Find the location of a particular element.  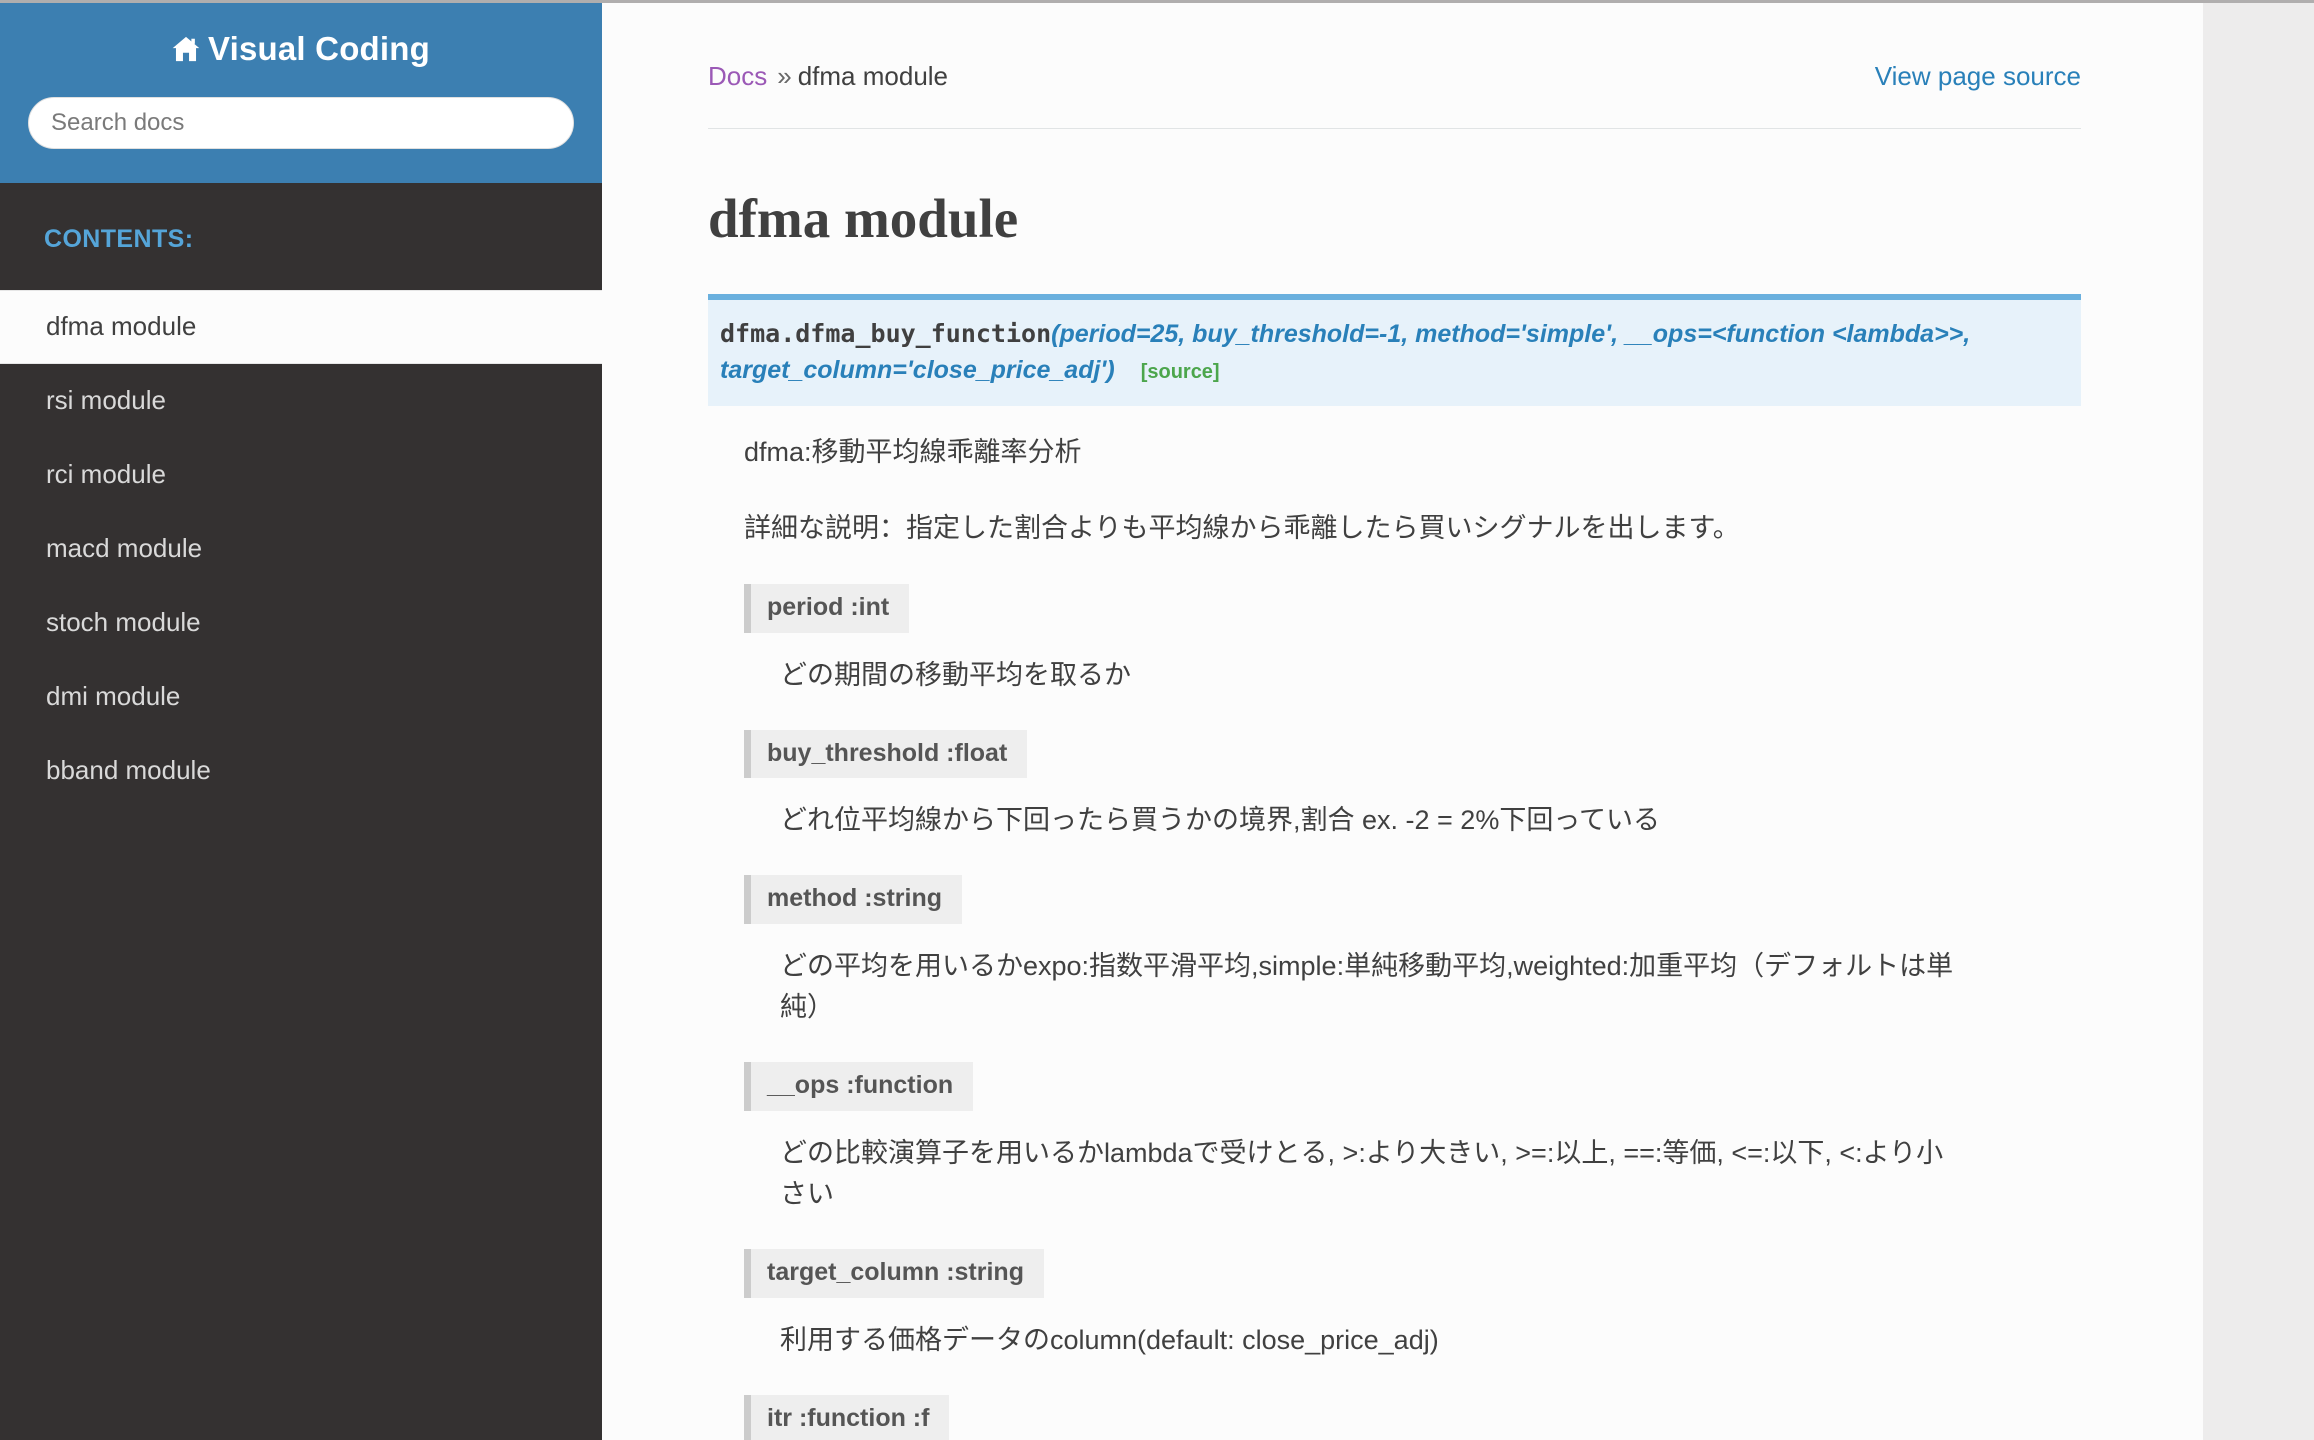

function-detail: 詳細な説明：指定した割合よりも平均線から乖離したら買いシグナルを出します。 is located at coordinates (1242, 528).